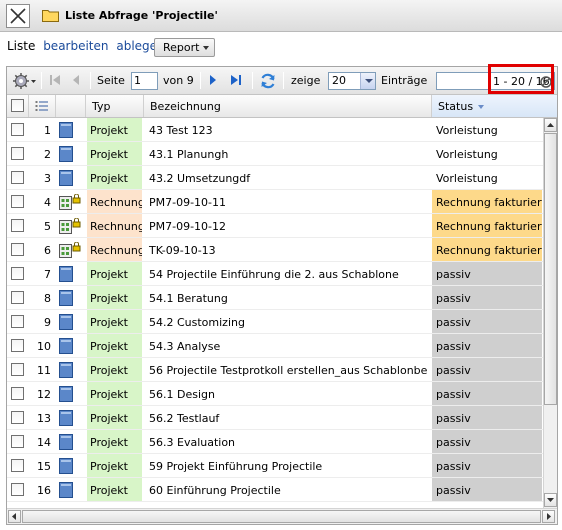 The width and height of the screenshot is (562, 530). I want to click on gear-icon, so click(24, 81).